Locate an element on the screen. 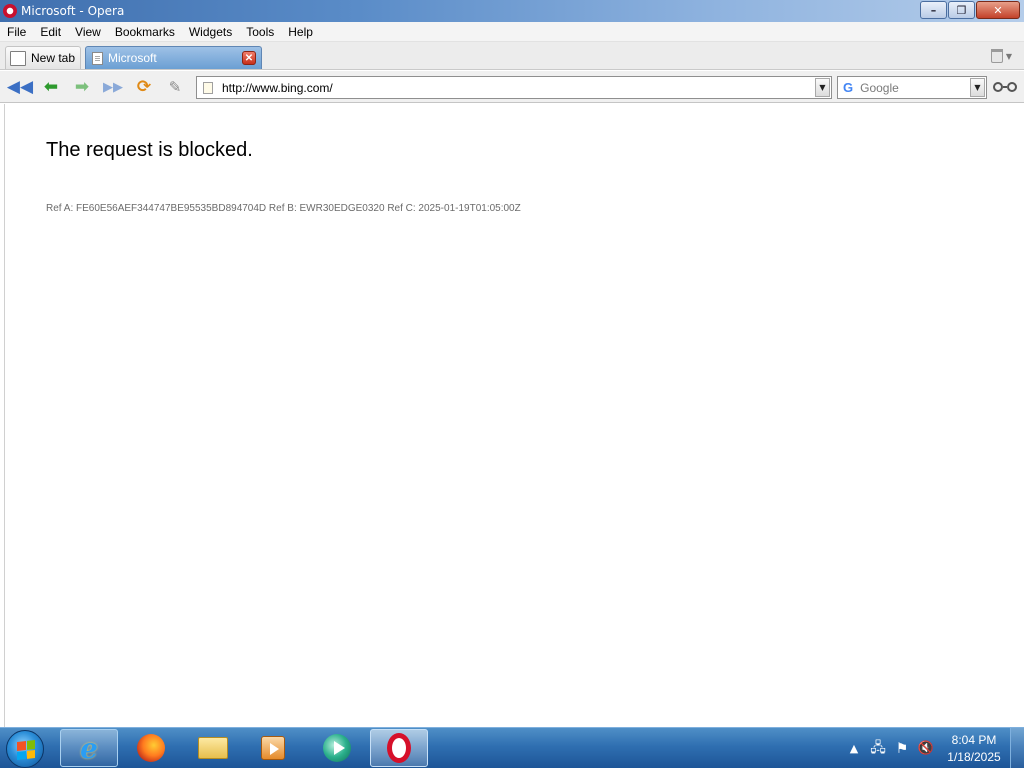  address-bar: http://www.bing.com/ ▼ is located at coordinates (514, 87).